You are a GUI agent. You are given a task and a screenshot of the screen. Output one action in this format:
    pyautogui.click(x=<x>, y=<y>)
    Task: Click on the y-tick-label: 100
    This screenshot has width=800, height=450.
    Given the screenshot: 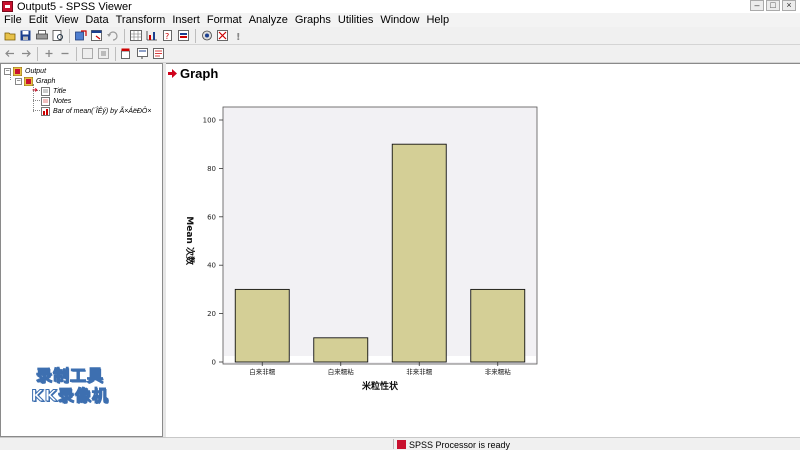 What is the action you would take?
    pyautogui.click(x=209, y=121)
    